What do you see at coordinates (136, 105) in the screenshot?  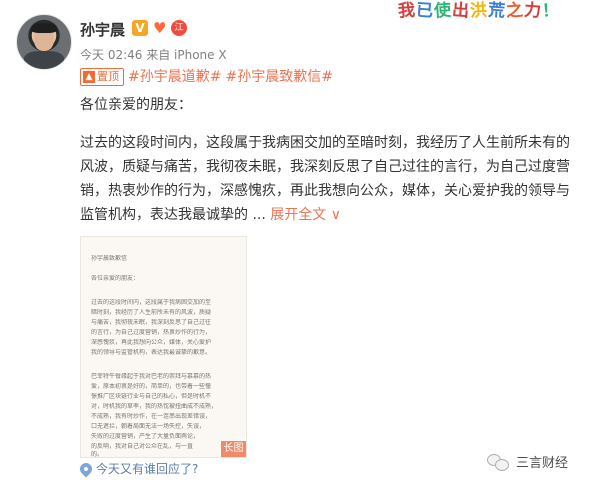 I see `post-greeting: 各位亲爱的朋友：` at bounding box center [136, 105].